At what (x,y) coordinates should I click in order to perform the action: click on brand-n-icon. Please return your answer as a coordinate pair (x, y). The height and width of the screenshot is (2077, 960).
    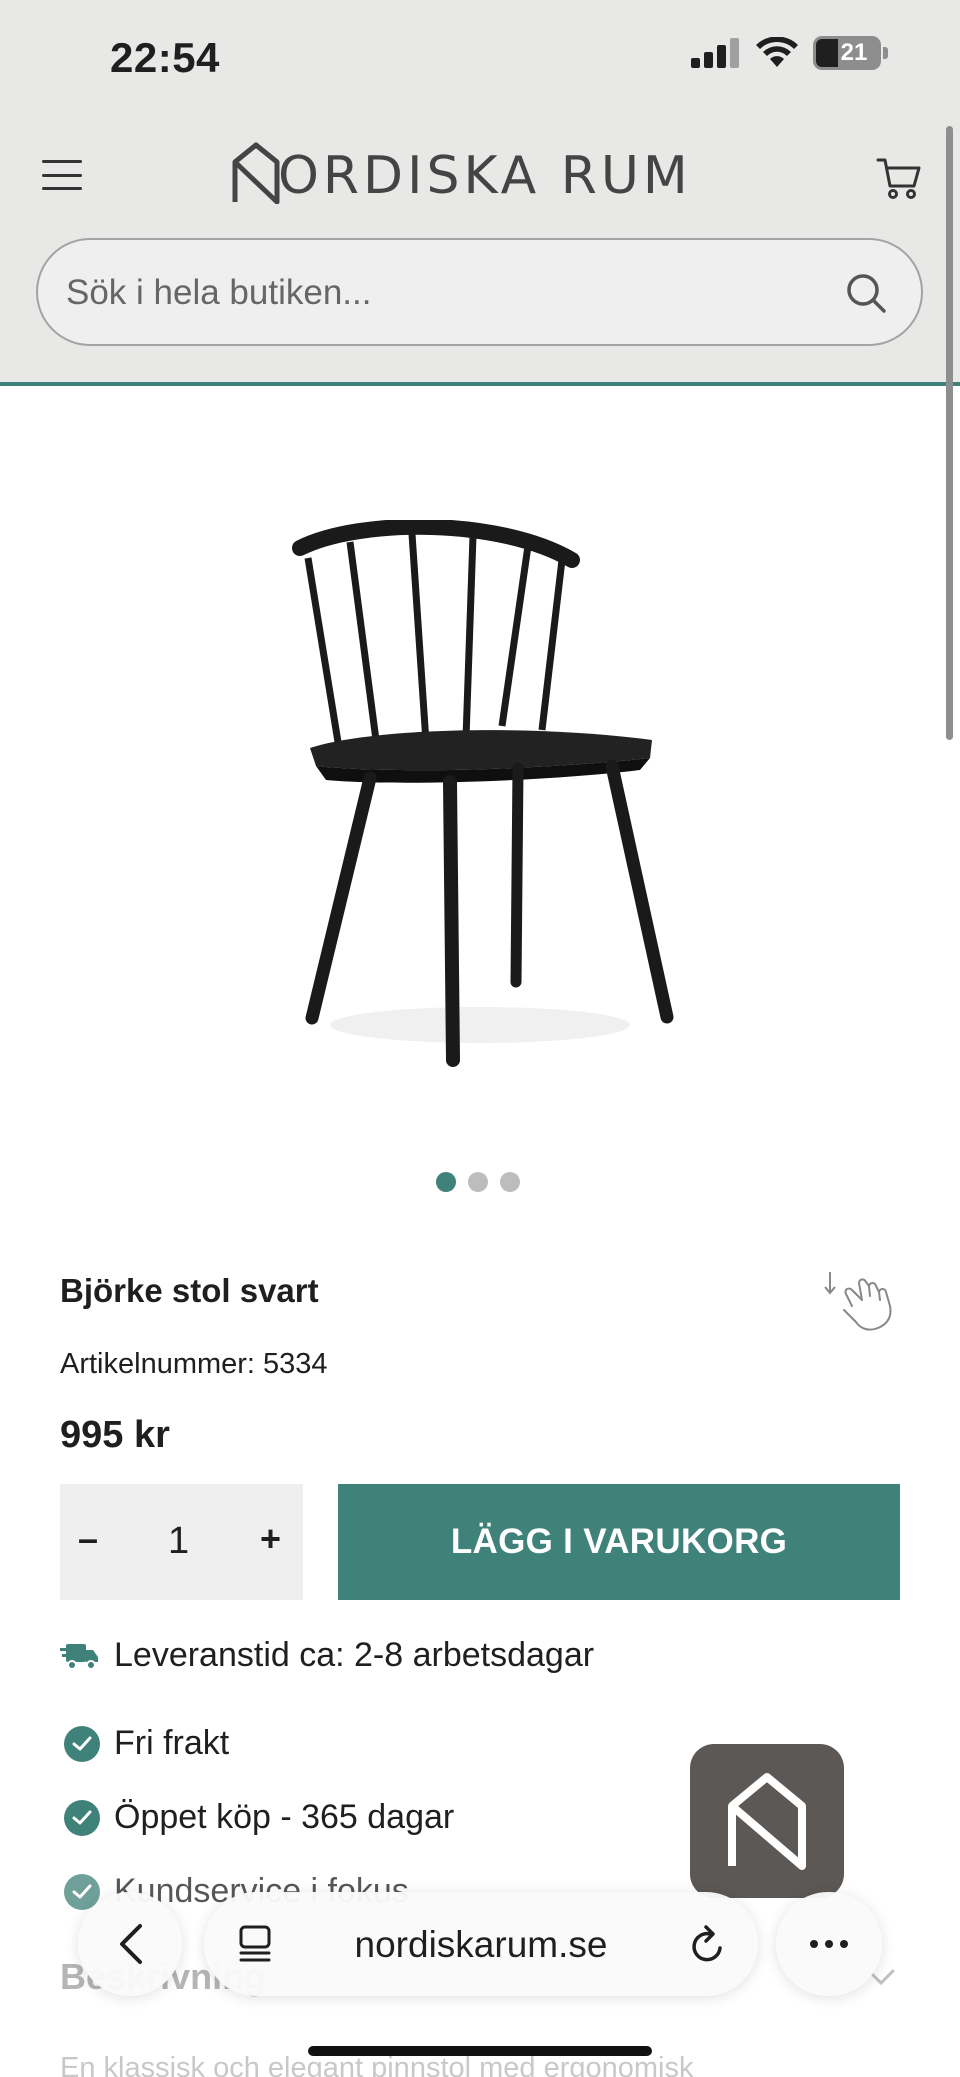
    Looking at the image, I should click on (767, 1821).